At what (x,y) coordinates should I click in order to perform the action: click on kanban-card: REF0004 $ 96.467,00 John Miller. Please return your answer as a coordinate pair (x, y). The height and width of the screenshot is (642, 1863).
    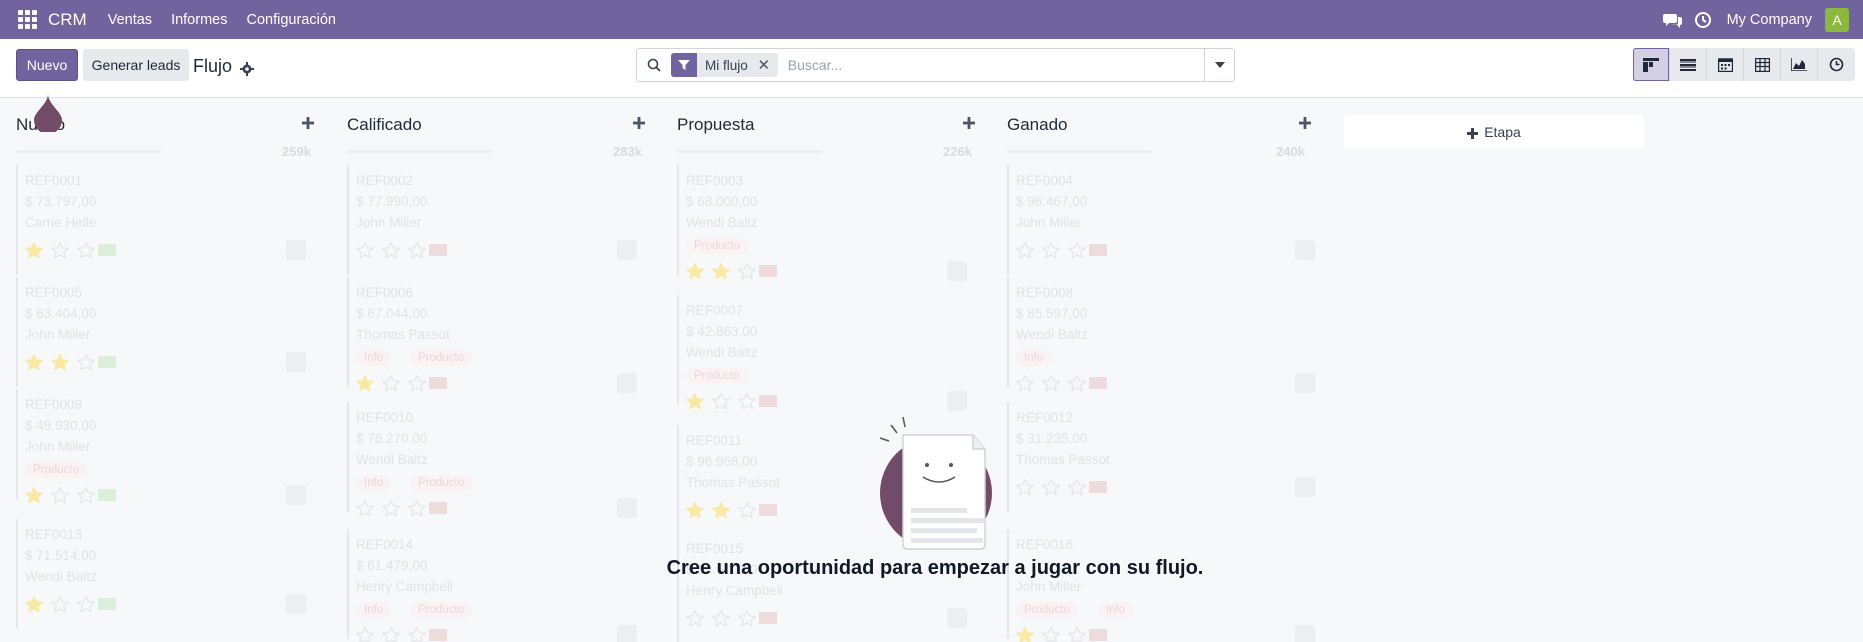
    Looking at the image, I should click on (1161, 220).